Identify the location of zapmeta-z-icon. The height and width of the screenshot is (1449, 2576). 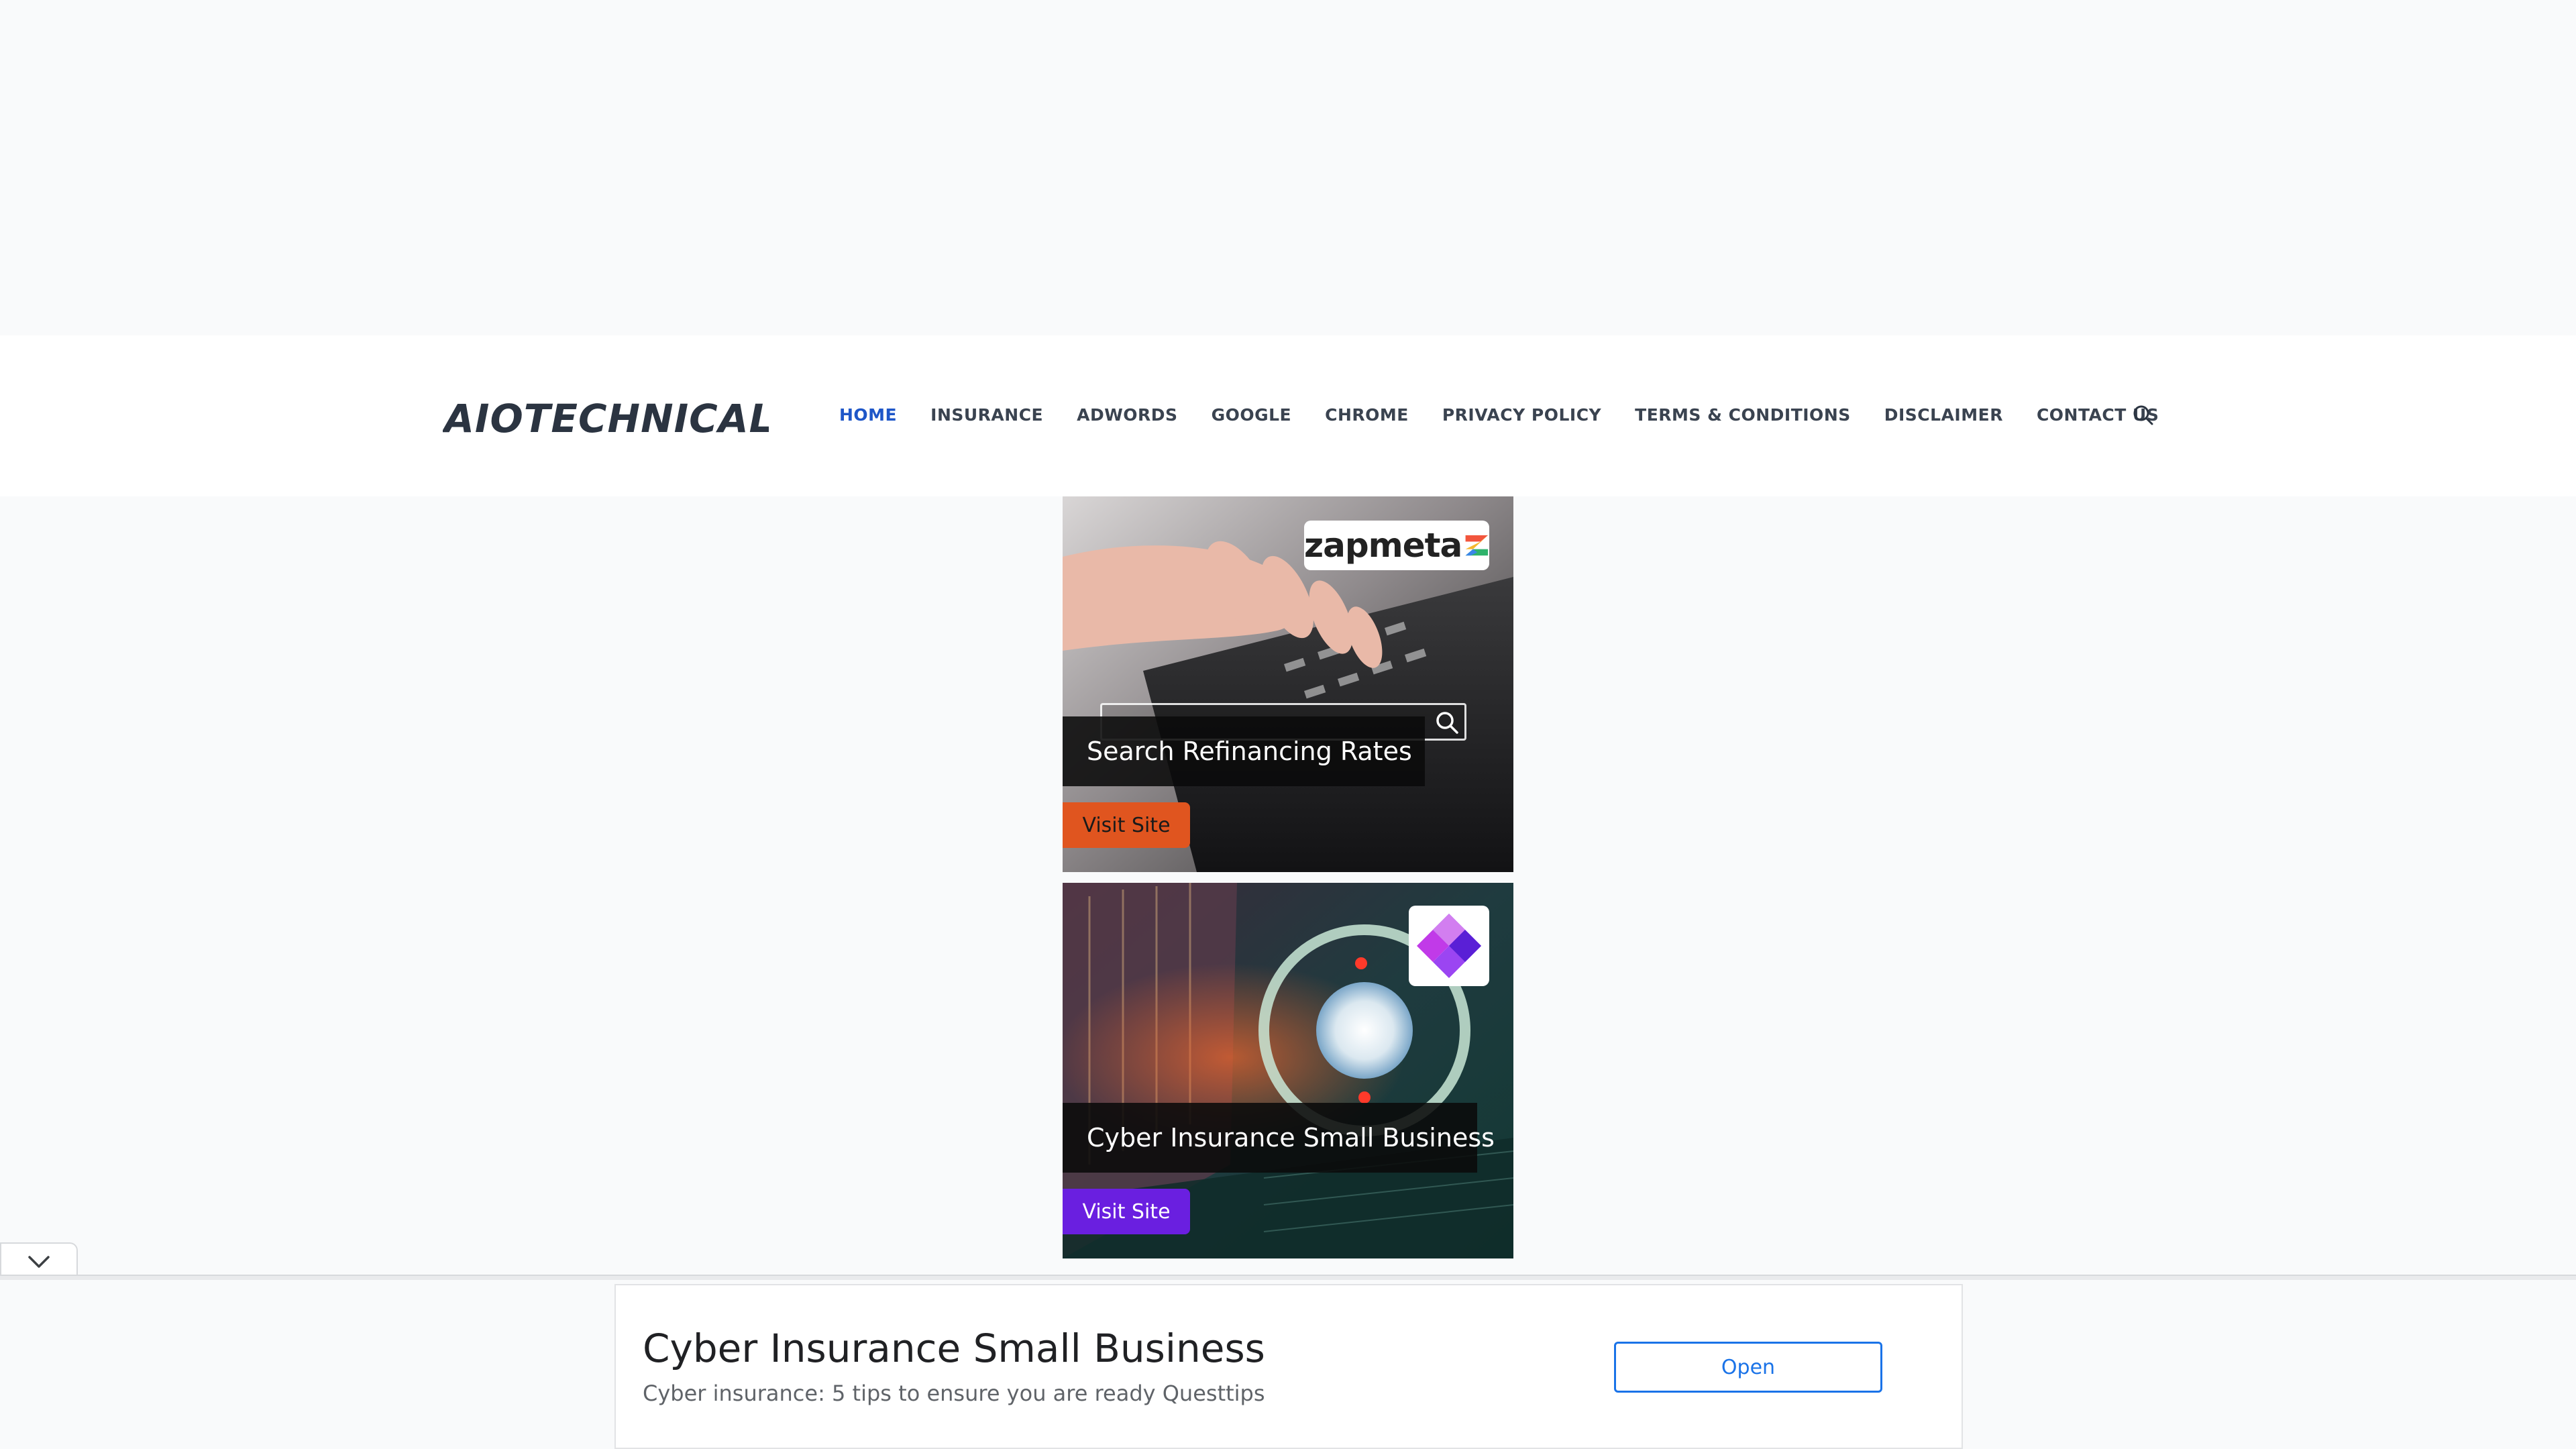
(1477, 545).